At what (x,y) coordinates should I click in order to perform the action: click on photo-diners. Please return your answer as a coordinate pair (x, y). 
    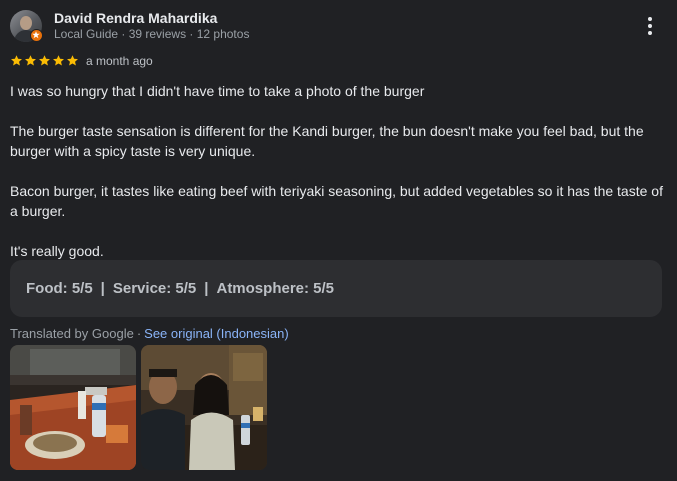
    Looking at the image, I should click on (204, 407).